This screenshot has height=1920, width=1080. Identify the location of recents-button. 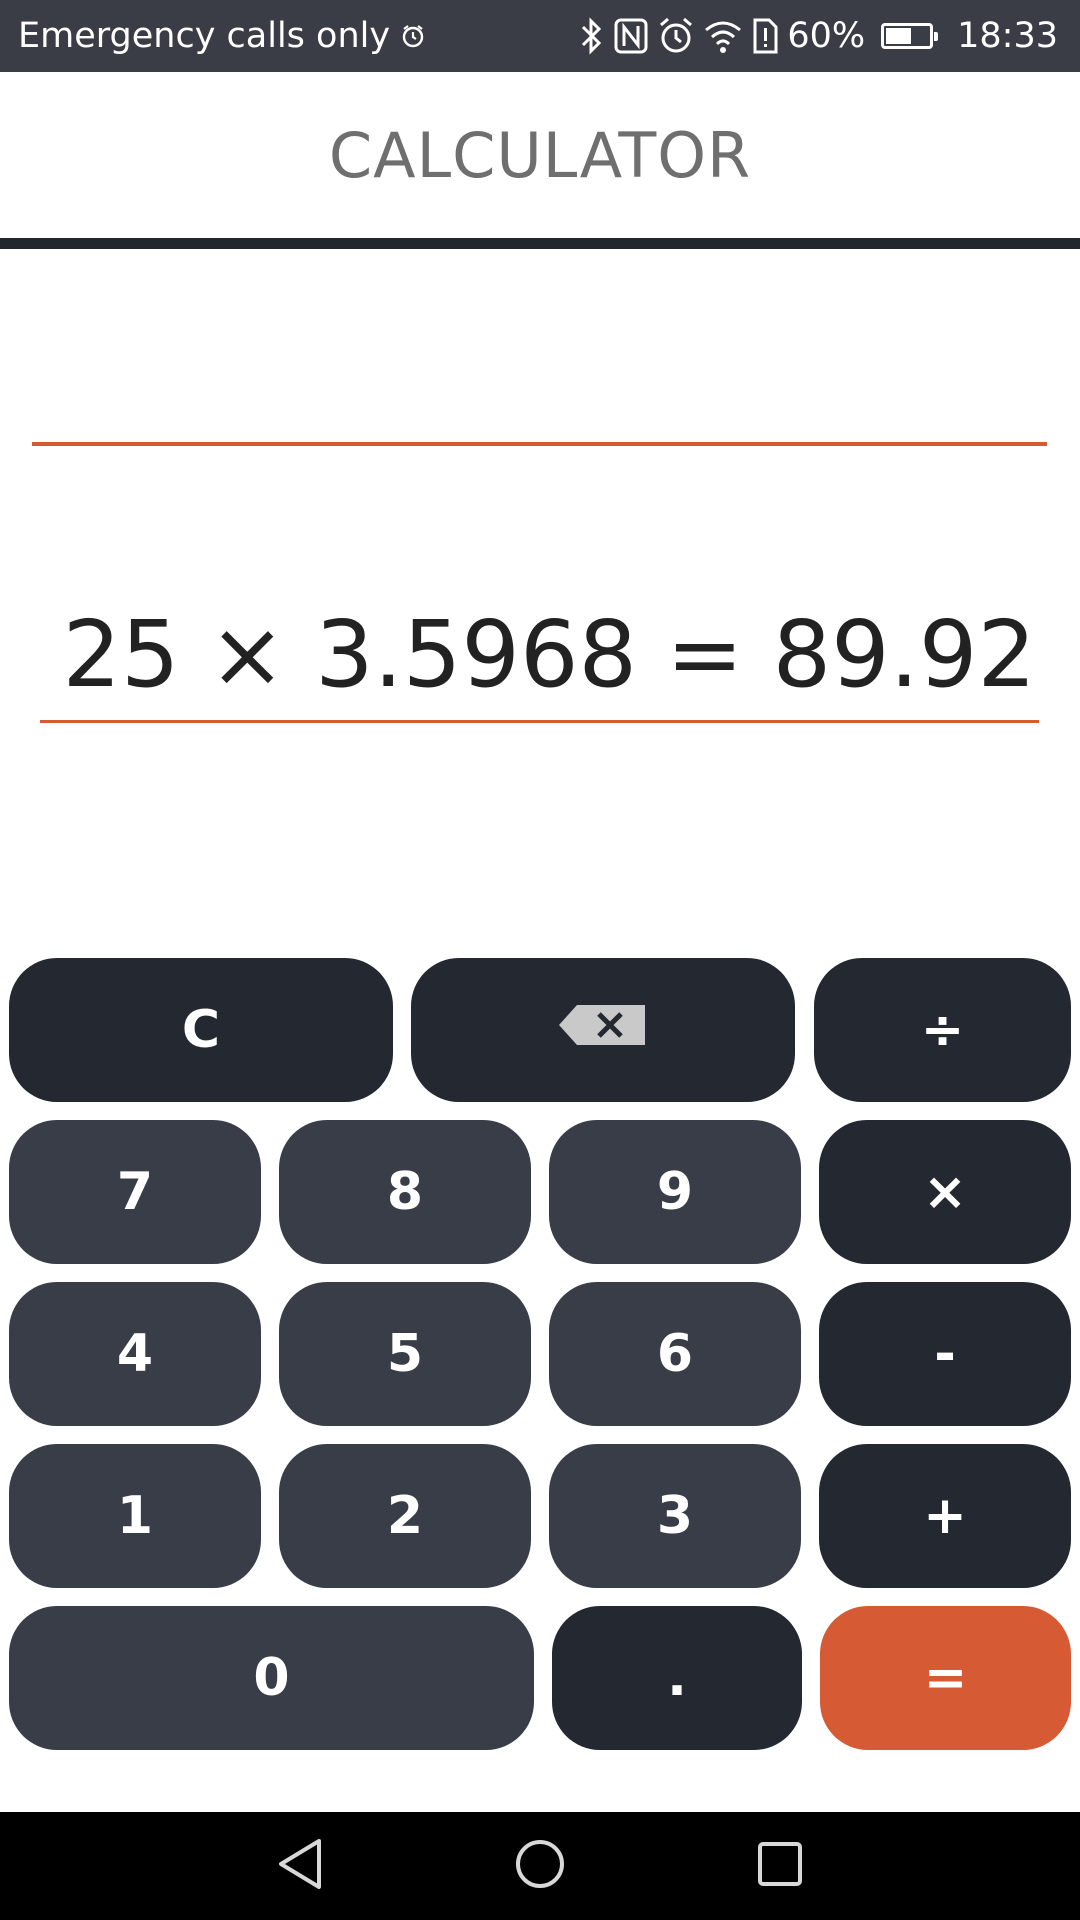
(780, 1866).